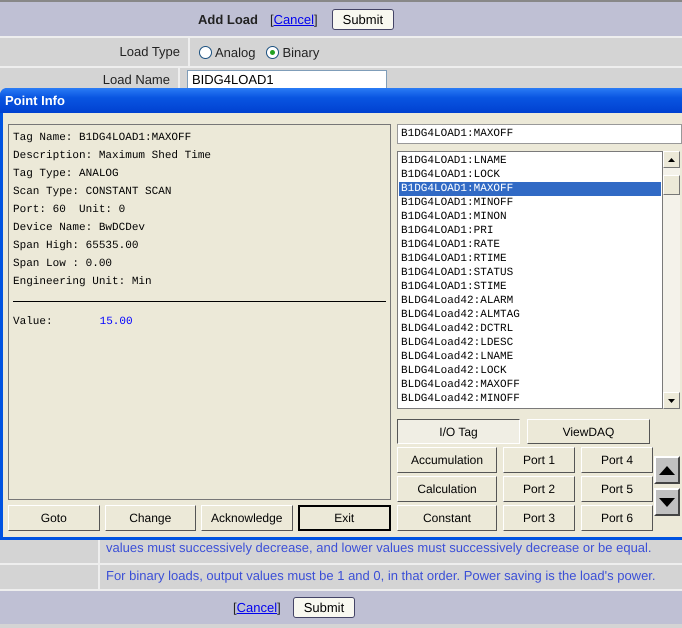 The height and width of the screenshot is (628, 682). Describe the element at coordinates (671, 185) in the screenshot. I see `scroll-thumb` at that location.